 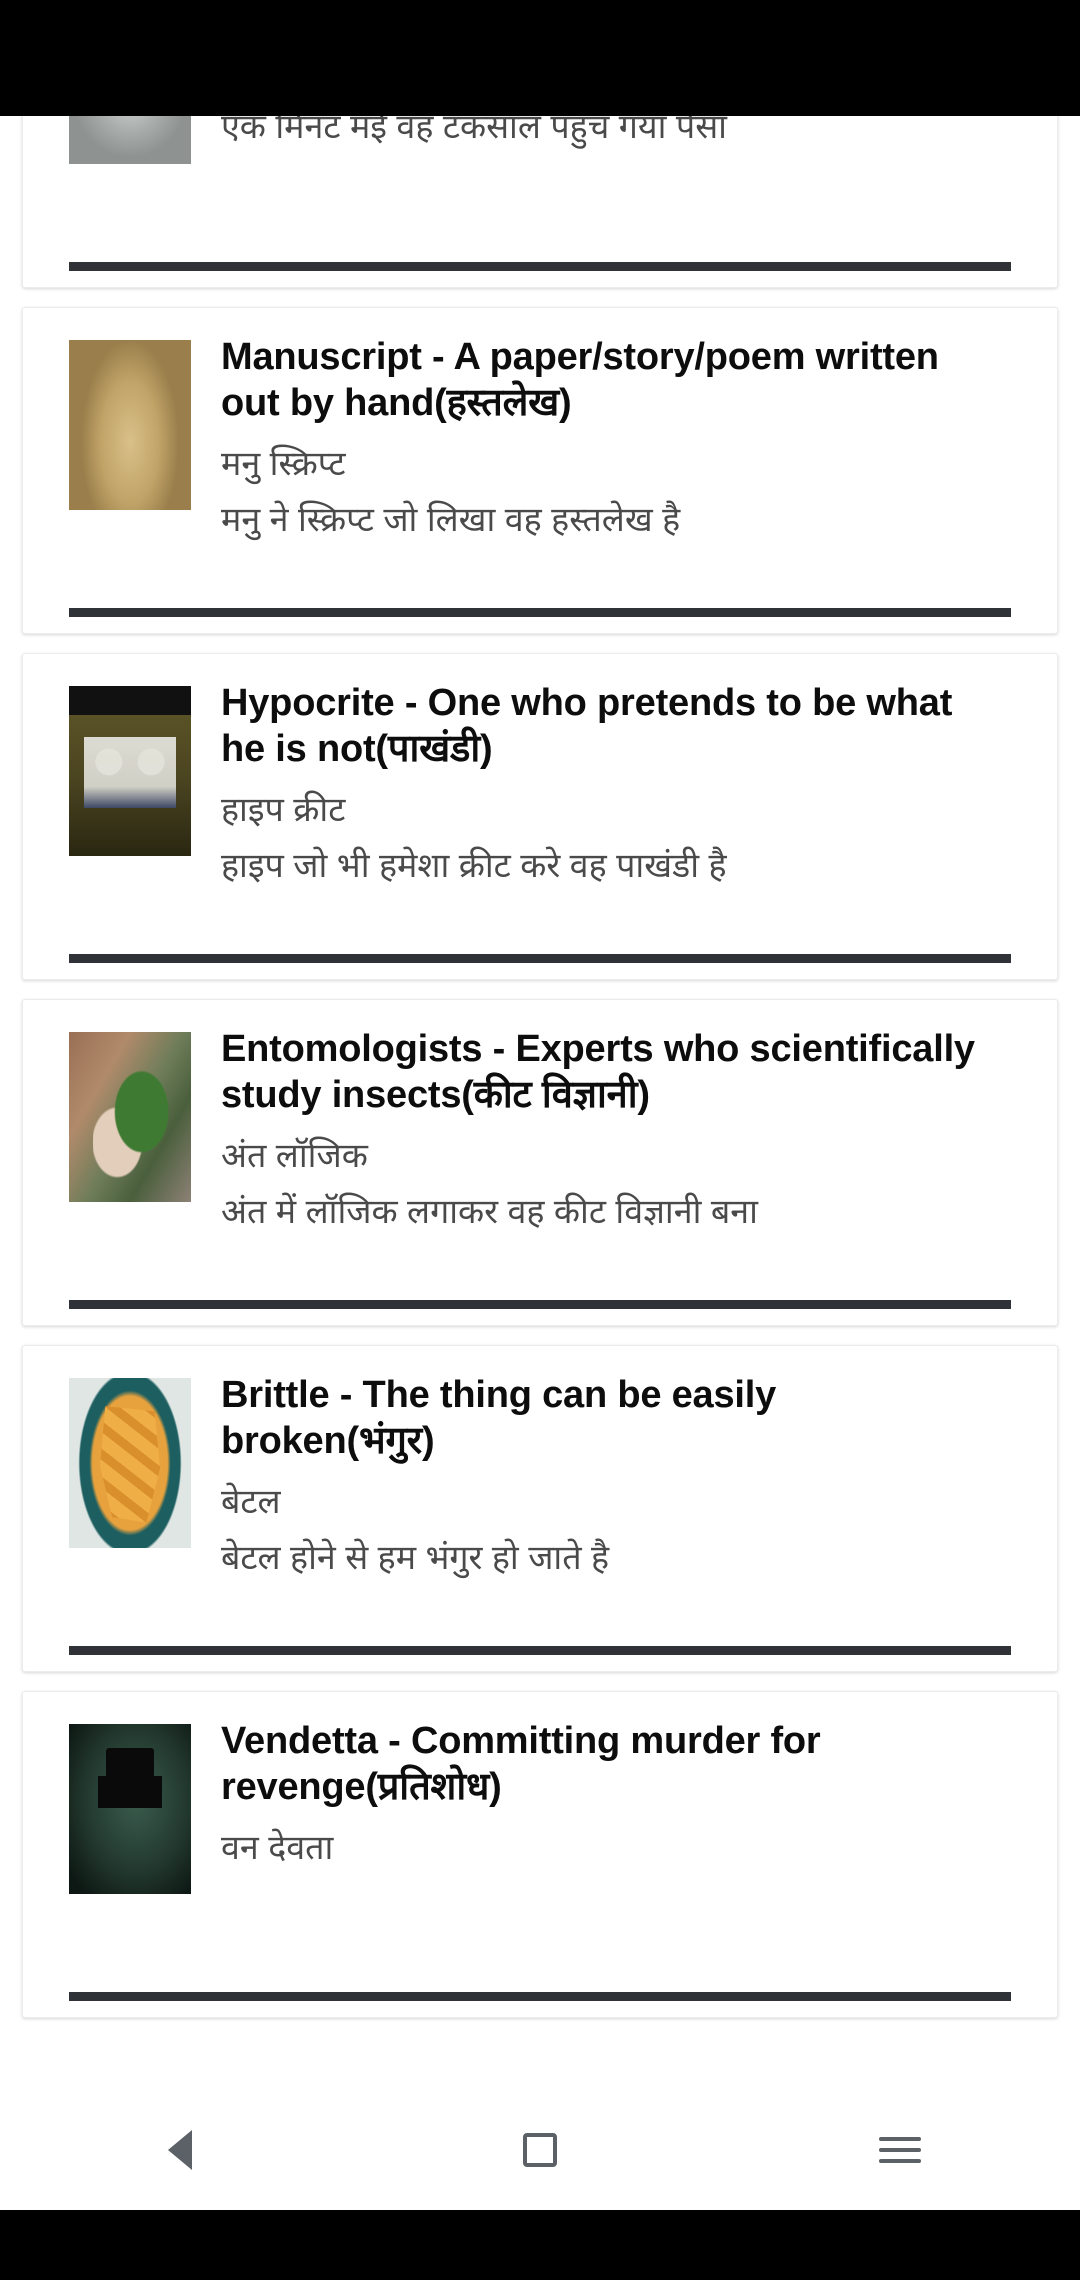 What do you see at coordinates (474, 131) in the screenshot?
I see `card-sentence: एक मिनट मई वह टकसाल पहुंच गया पैसा` at bounding box center [474, 131].